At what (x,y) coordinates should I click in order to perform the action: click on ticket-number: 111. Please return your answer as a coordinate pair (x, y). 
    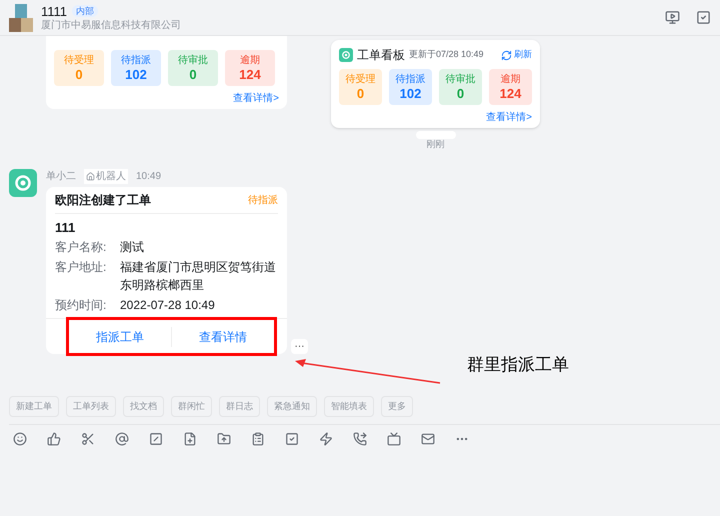
    Looking at the image, I should click on (65, 228).